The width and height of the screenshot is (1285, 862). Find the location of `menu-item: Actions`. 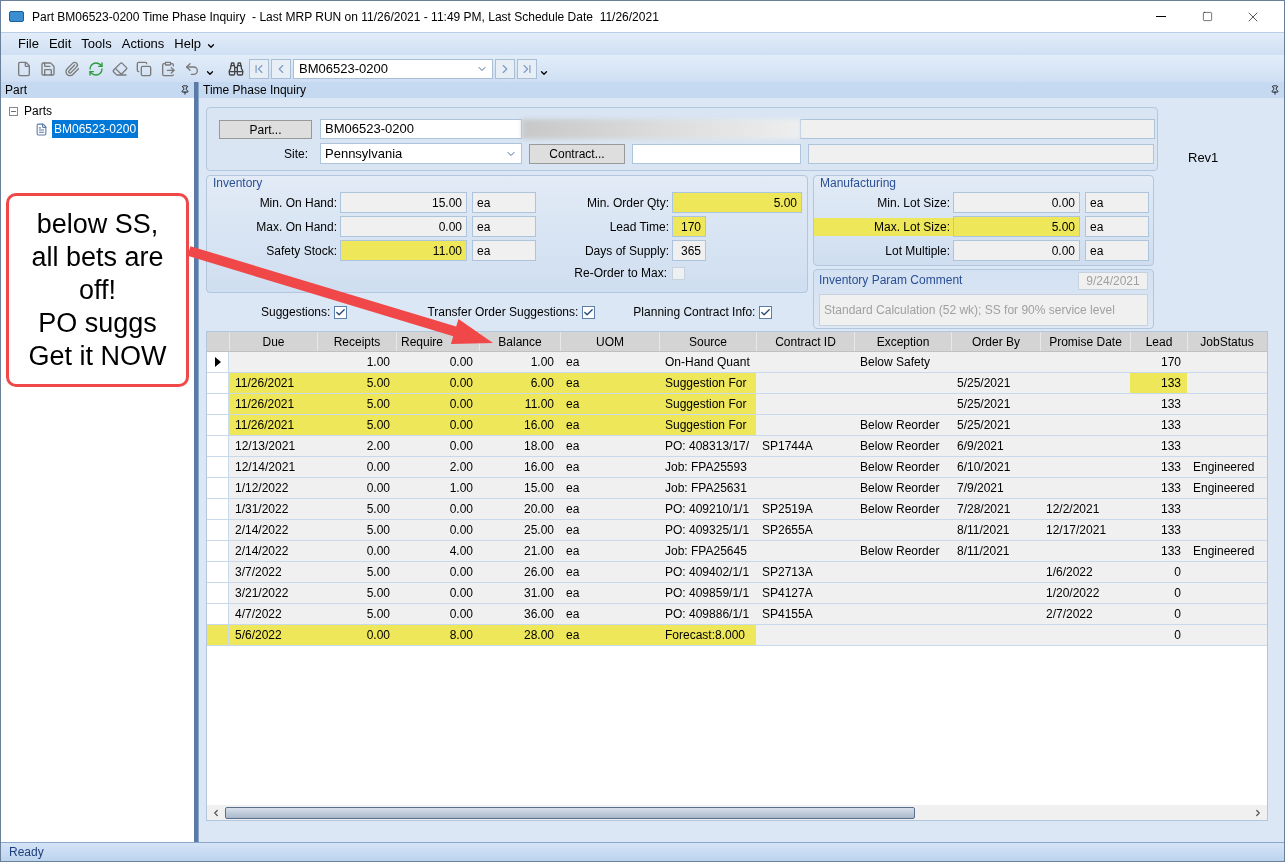

menu-item: Actions is located at coordinates (143, 44).